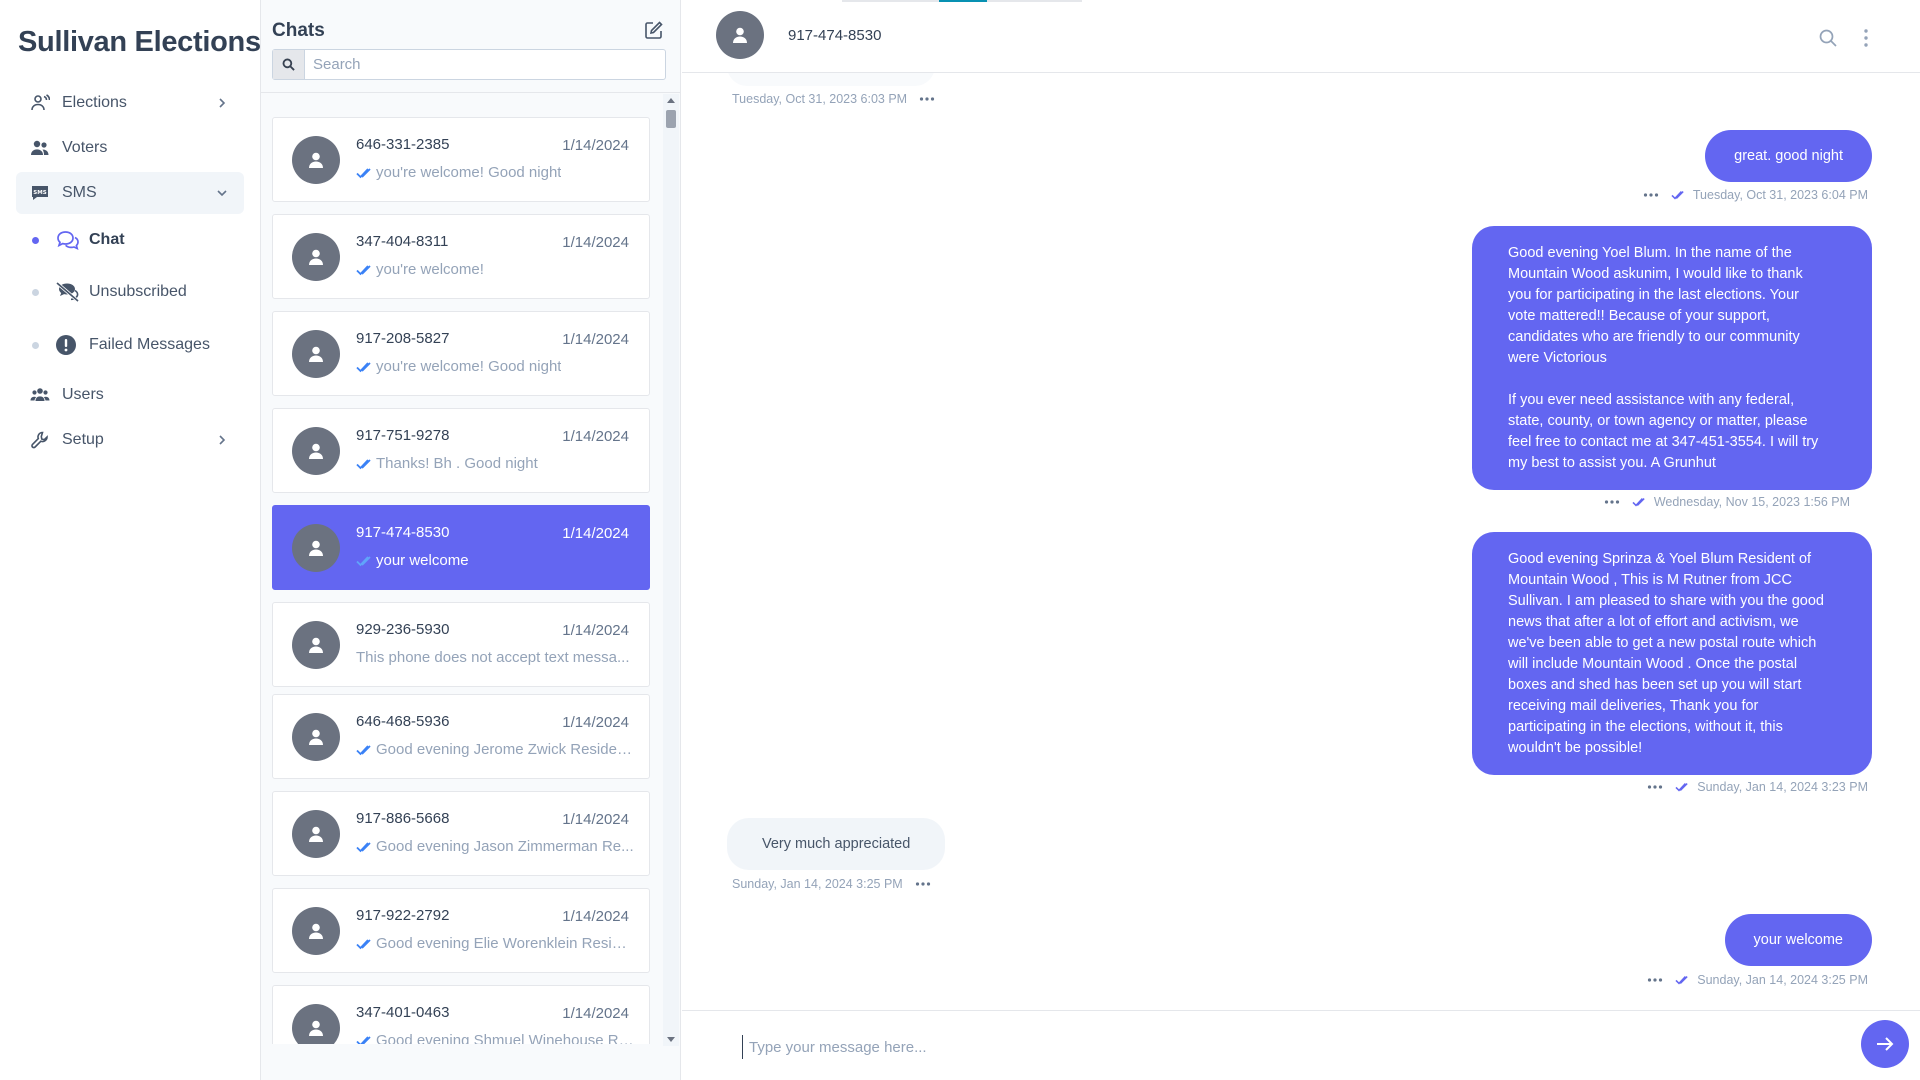 The image size is (1920, 1080). Describe the element at coordinates (461, 256) in the screenshot. I see `chat-row: 347-404-8311 1/14/2024 you're welcome!` at that location.